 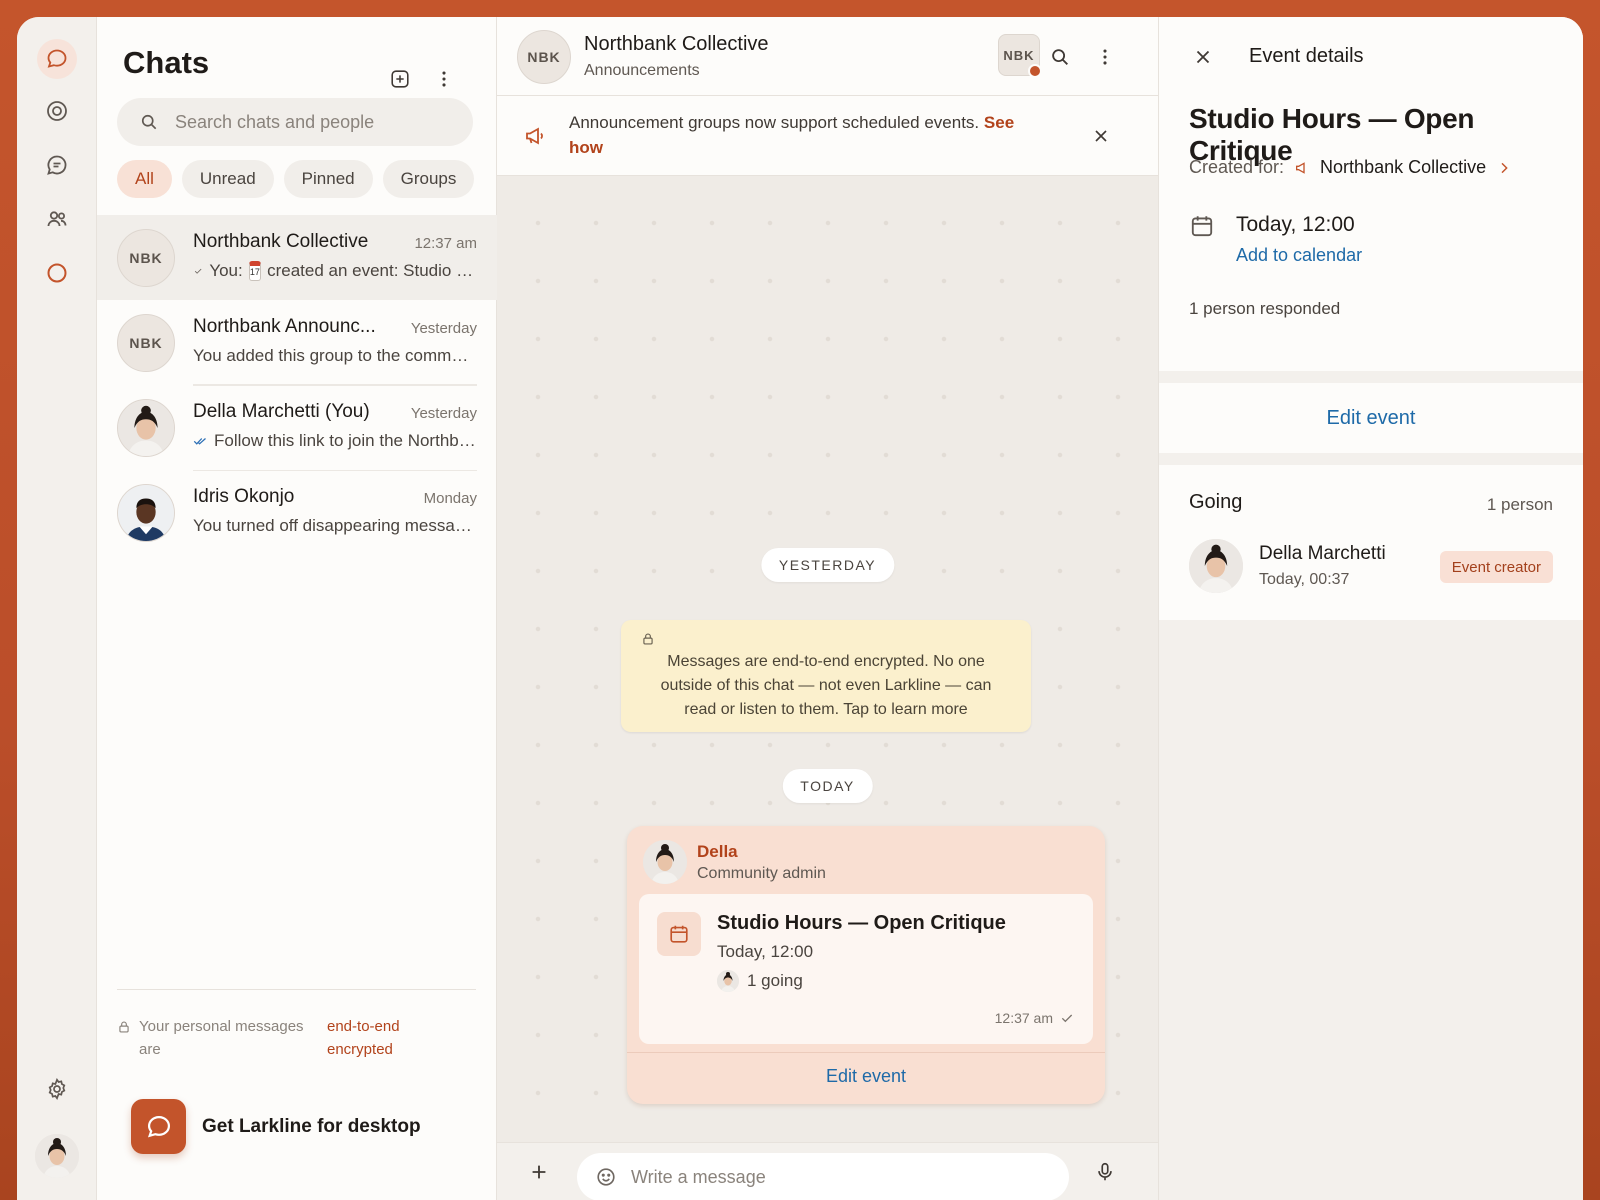 I want to click on event-creator-badge: Event creator, so click(x=1496, y=567).